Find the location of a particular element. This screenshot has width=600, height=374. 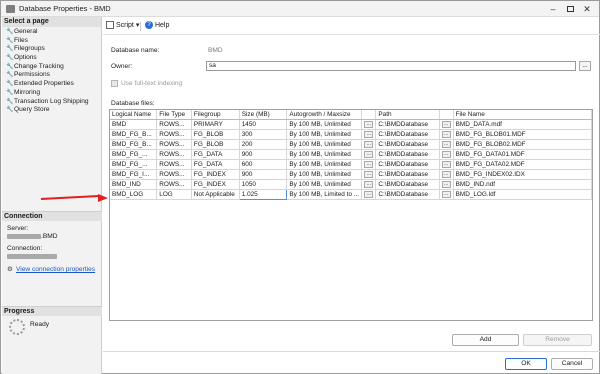

remove-button: Remove is located at coordinates (557, 340).